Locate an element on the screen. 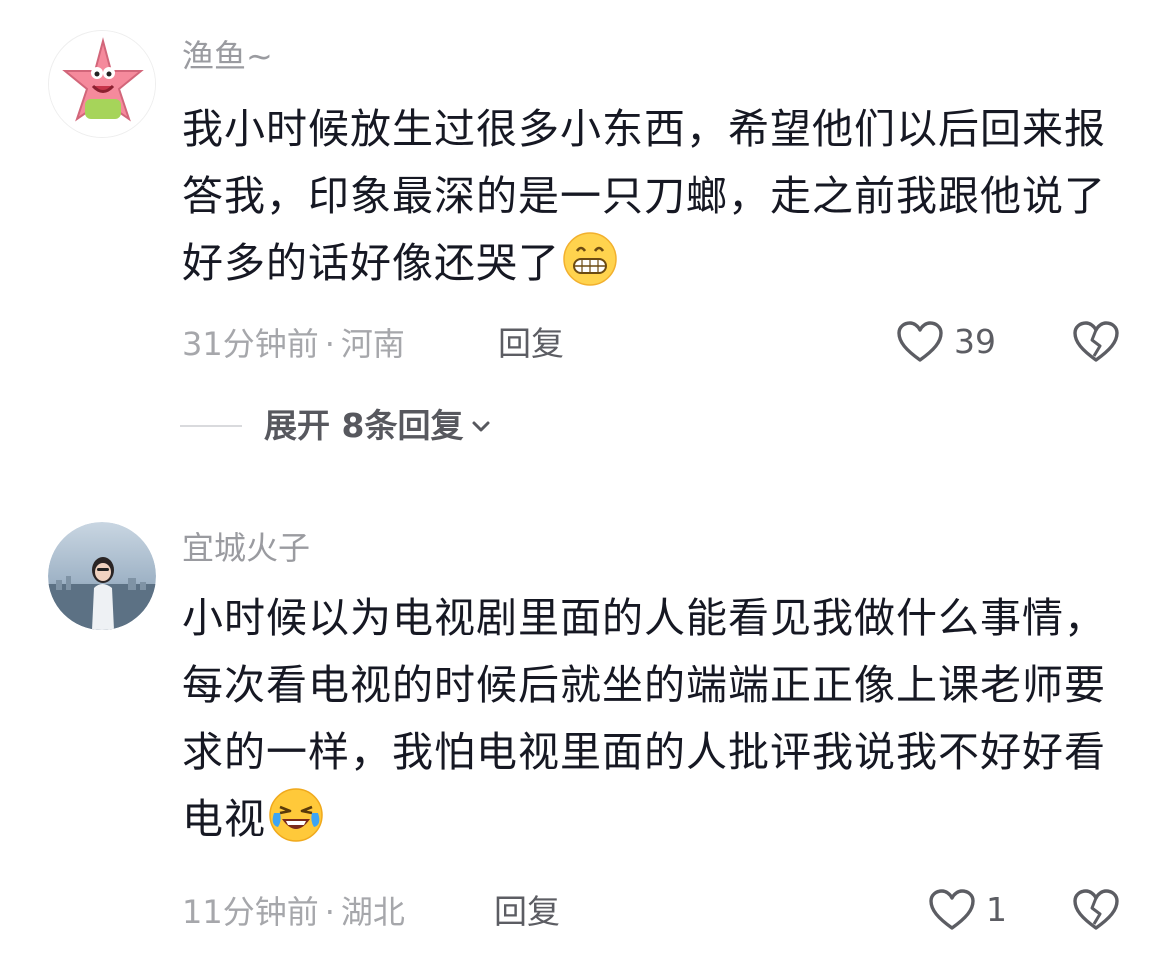 Image resolution: width=1170 pixels, height=955 pixels. like-button: 1 is located at coordinates (967, 910).